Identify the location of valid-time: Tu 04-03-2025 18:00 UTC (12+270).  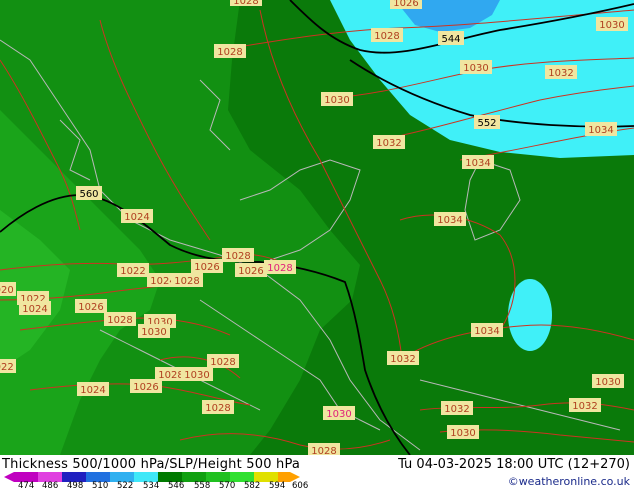
(514, 464).